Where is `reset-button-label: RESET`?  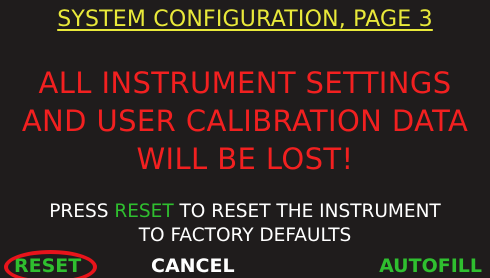
reset-button-label: RESET is located at coordinates (48, 266).